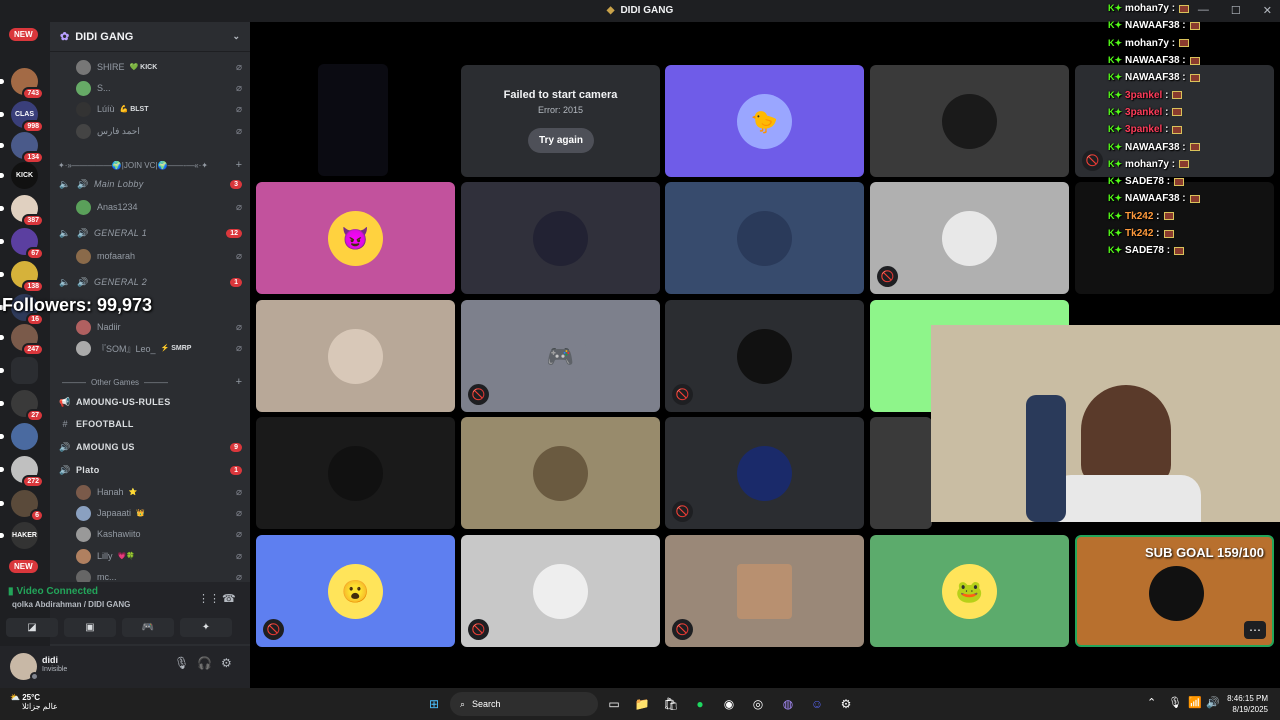 The height and width of the screenshot is (720, 1280). I want to click on video-tile: 🎮 🚫, so click(560, 356).